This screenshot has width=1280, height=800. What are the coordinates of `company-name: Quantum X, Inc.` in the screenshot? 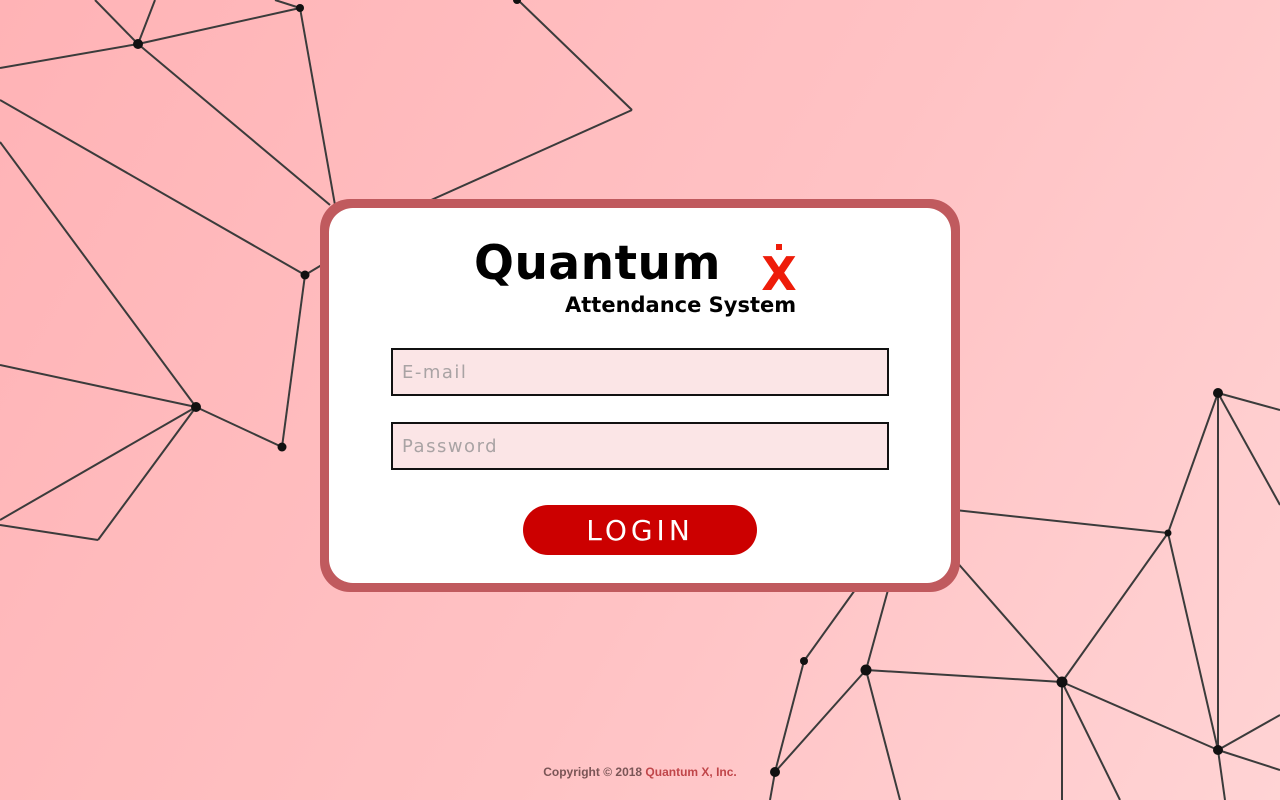 It's located at (691, 772).